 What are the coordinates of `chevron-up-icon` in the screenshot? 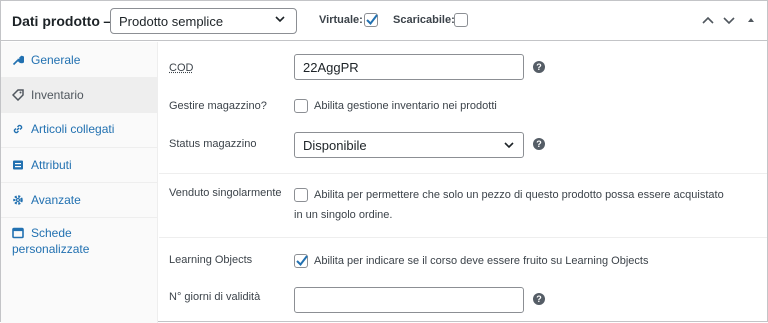 It's located at (708, 20).